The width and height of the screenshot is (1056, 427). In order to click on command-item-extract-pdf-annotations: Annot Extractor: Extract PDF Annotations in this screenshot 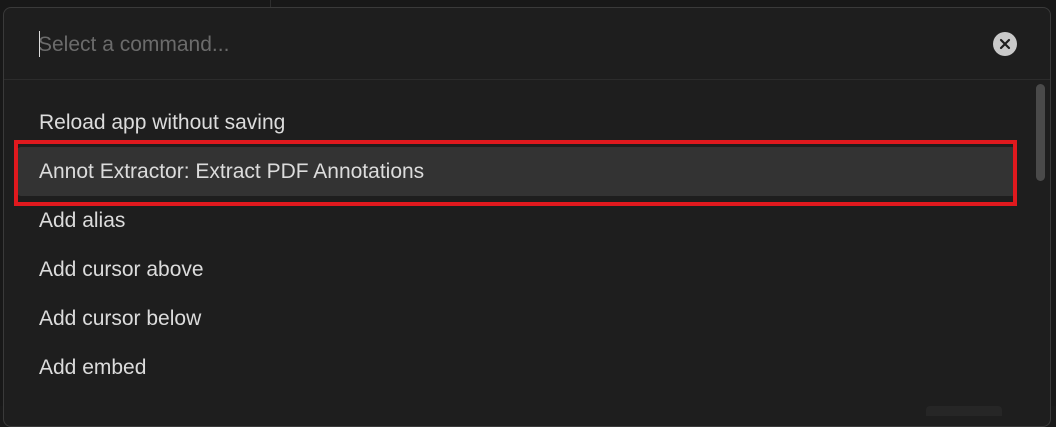, I will do `click(516, 171)`.